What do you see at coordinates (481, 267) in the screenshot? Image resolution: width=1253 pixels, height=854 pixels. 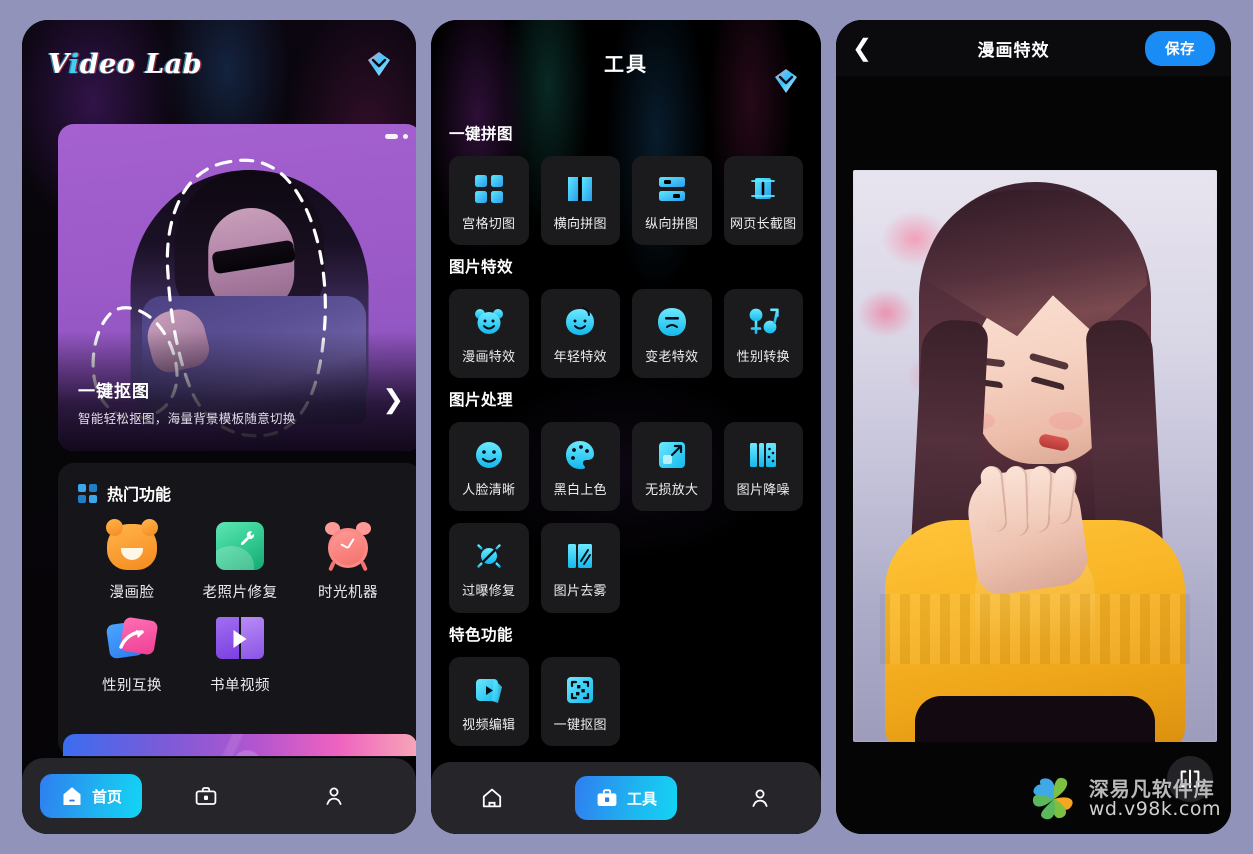 I see `section-title: 图片特效` at bounding box center [481, 267].